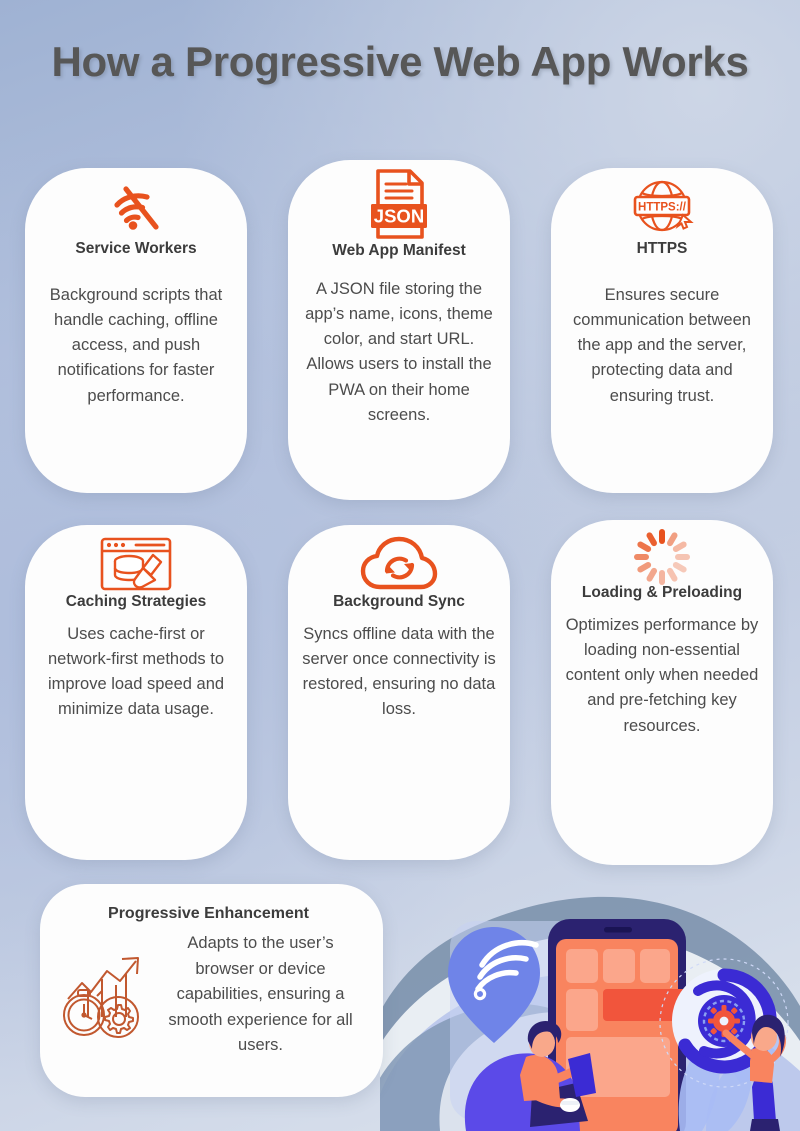 The image size is (800, 1131). What do you see at coordinates (118, 1016) in the screenshot?
I see `gear` at bounding box center [118, 1016].